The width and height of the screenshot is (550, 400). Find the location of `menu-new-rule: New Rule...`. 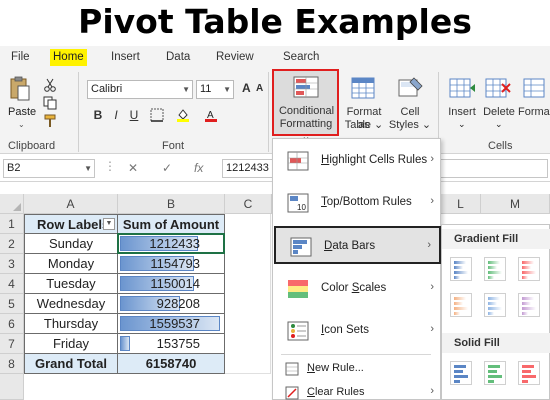

menu-new-rule: New Rule... is located at coordinates (357, 369).